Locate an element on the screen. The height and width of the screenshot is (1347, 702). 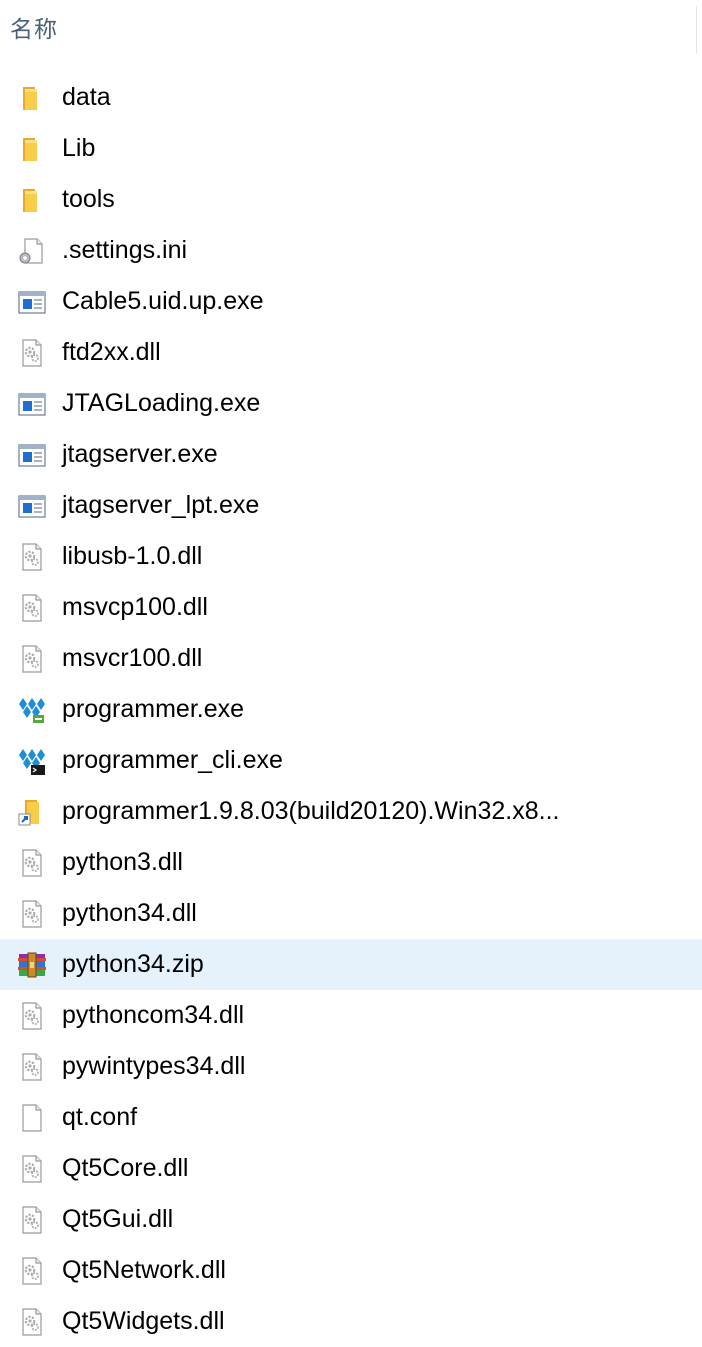
file-name: python34.dll is located at coordinates (129, 913).